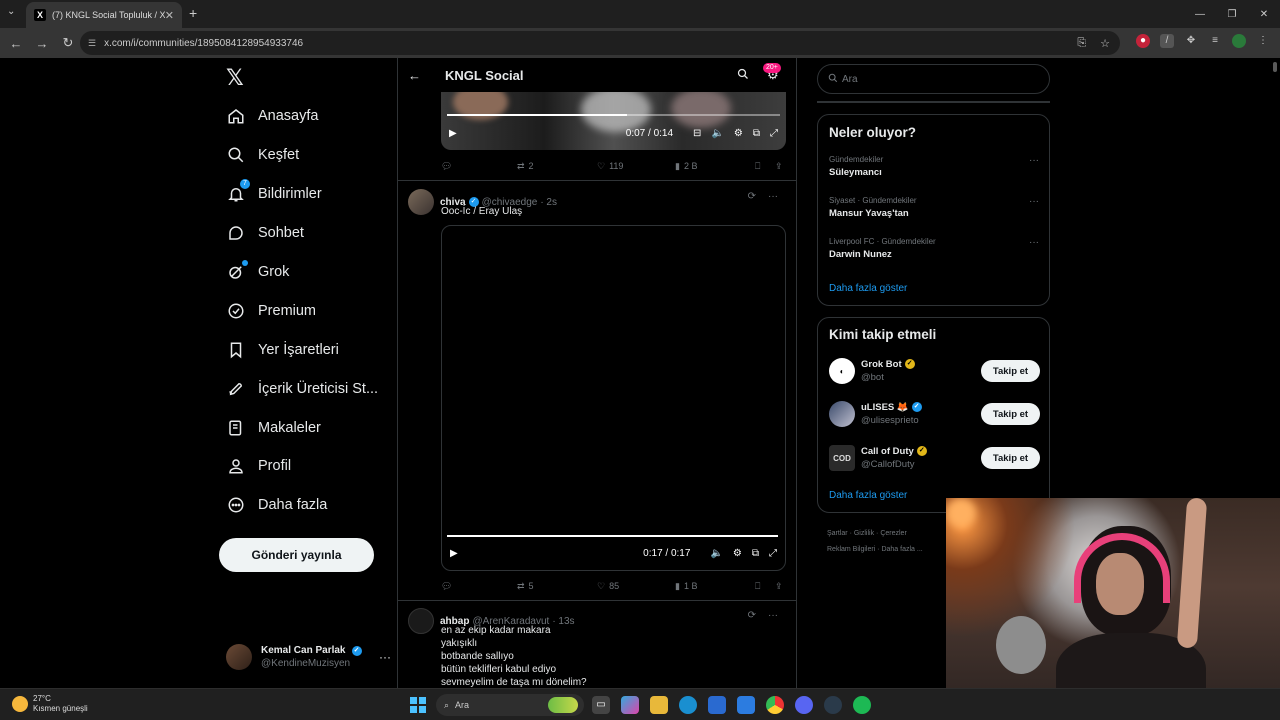 This screenshot has width=1280, height=720. Describe the element at coordinates (715, 166) in the screenshot. I see `views-button: ▮ 2 B` at that location.